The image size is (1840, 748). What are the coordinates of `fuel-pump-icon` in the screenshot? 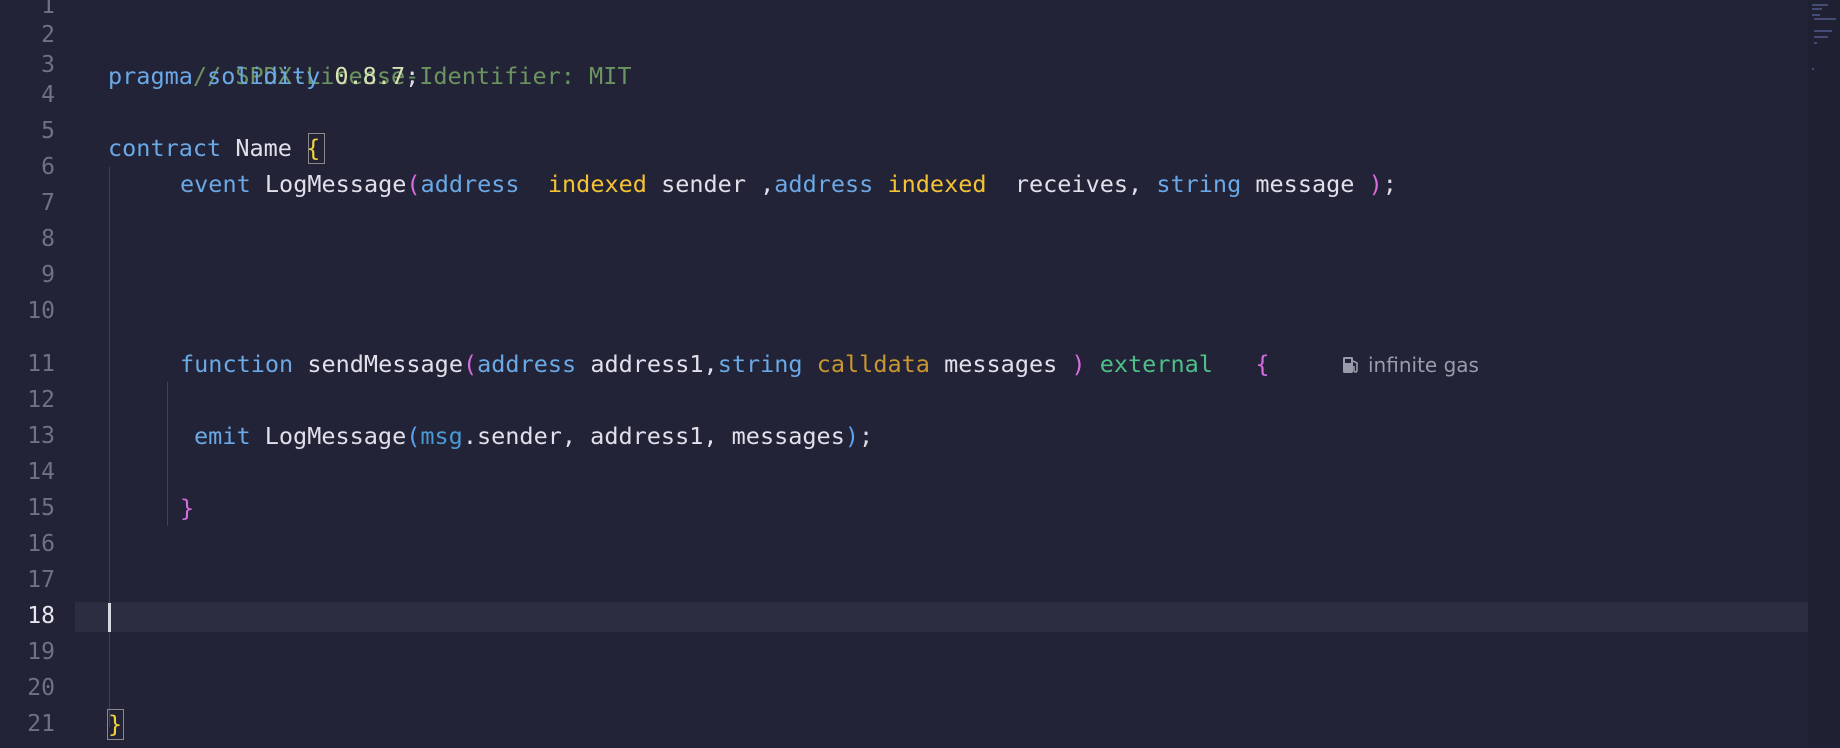 It's located at (1350, 365).